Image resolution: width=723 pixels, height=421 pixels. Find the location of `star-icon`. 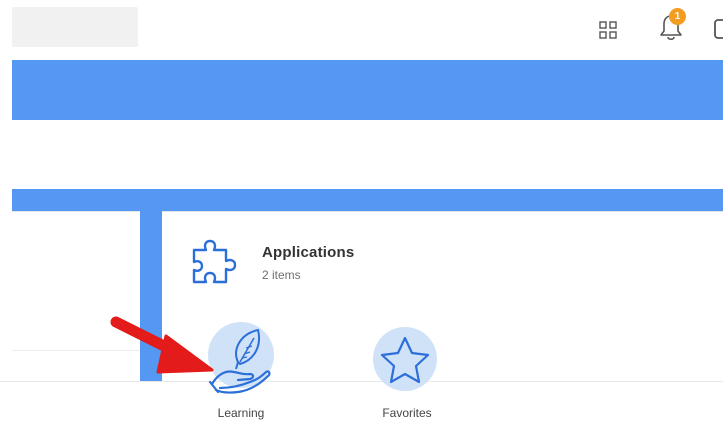

star-icon is located at coordinates (405, 360).